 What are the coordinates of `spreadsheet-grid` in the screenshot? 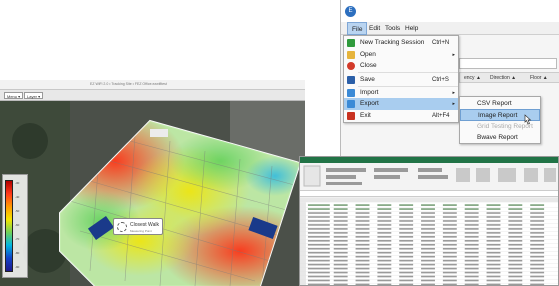 It's located at (429, 241).